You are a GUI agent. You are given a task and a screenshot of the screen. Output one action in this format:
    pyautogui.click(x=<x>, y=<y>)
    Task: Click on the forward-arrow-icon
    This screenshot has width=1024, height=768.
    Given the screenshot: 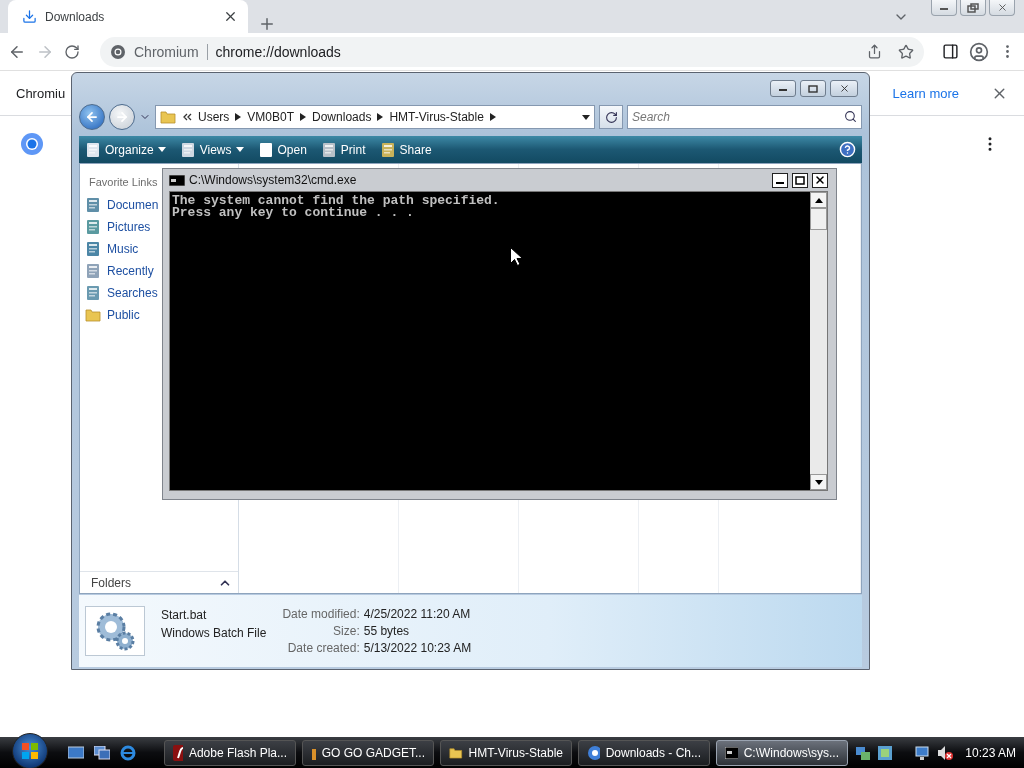 What is the action you would take?
    pyautogui.click(x=122, y=117)
    